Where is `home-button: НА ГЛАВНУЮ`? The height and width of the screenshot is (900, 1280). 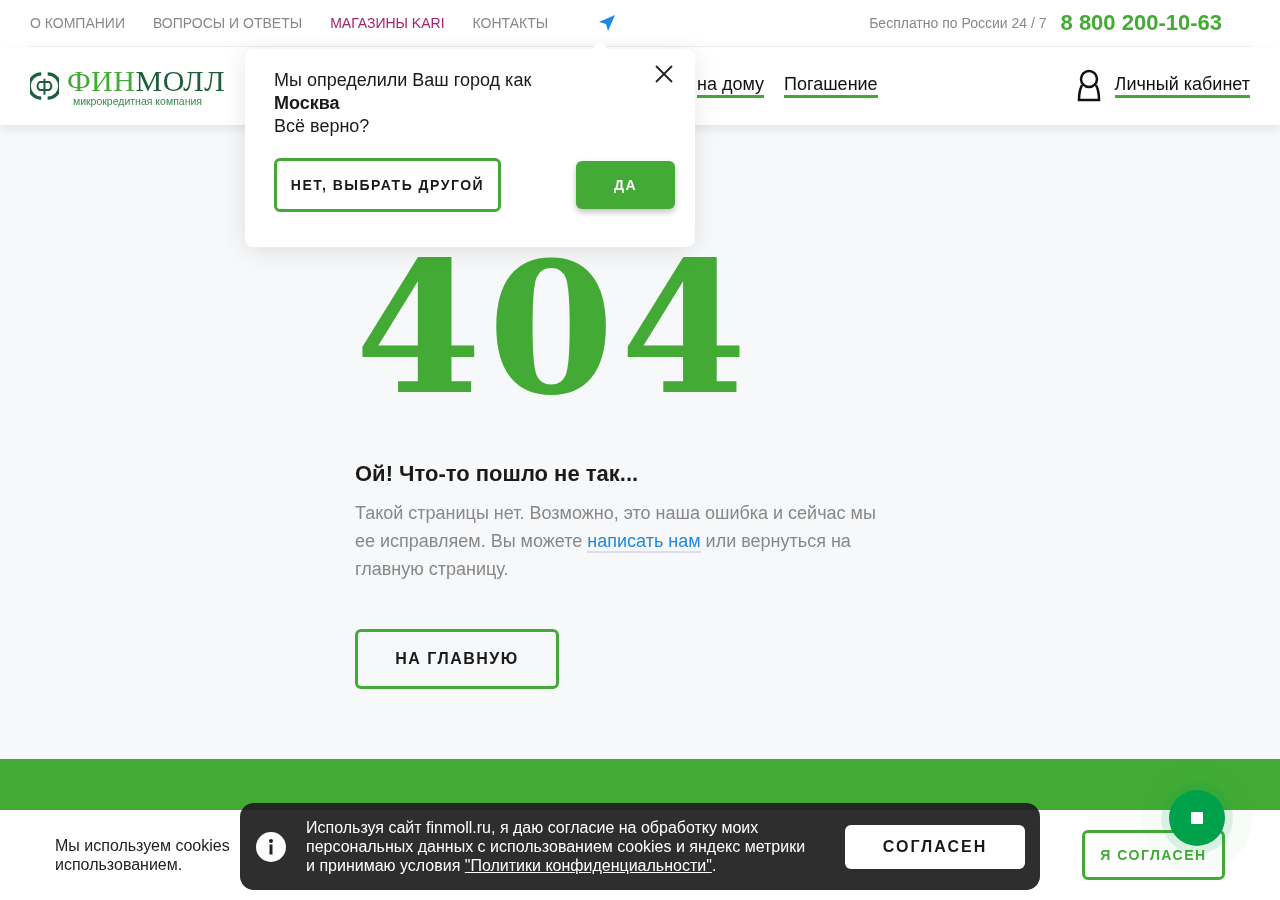 home-button: НА ГЛАВНУЮ is located at coordinates (457, 659).